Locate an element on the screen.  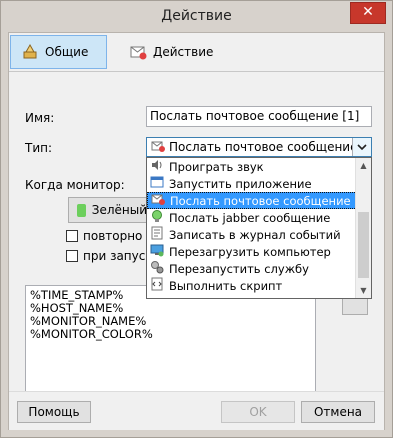
dropdown-item-write-log: Записать в журнал событий is located at coordinates (259, 234).